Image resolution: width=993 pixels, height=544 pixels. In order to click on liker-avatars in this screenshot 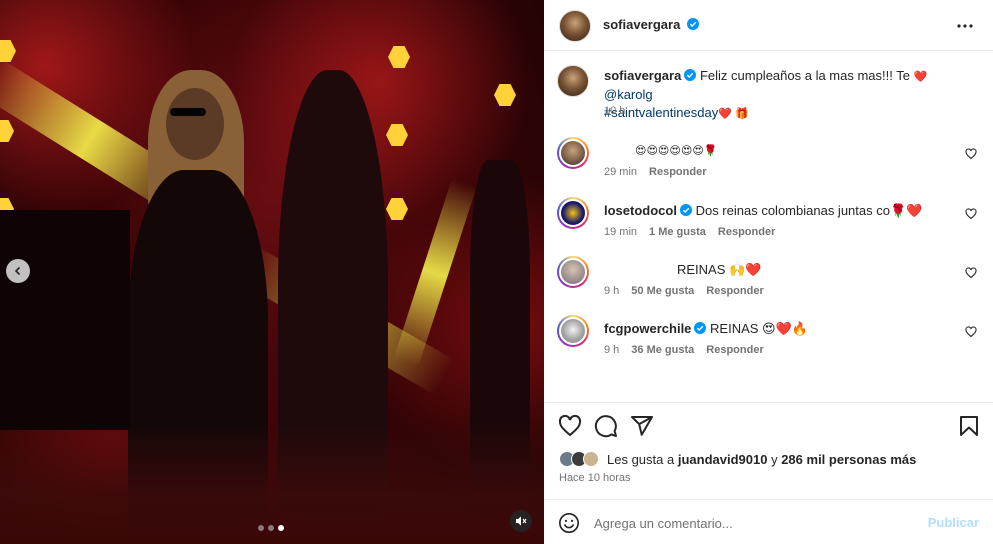, I will do `click(579, 459)`.